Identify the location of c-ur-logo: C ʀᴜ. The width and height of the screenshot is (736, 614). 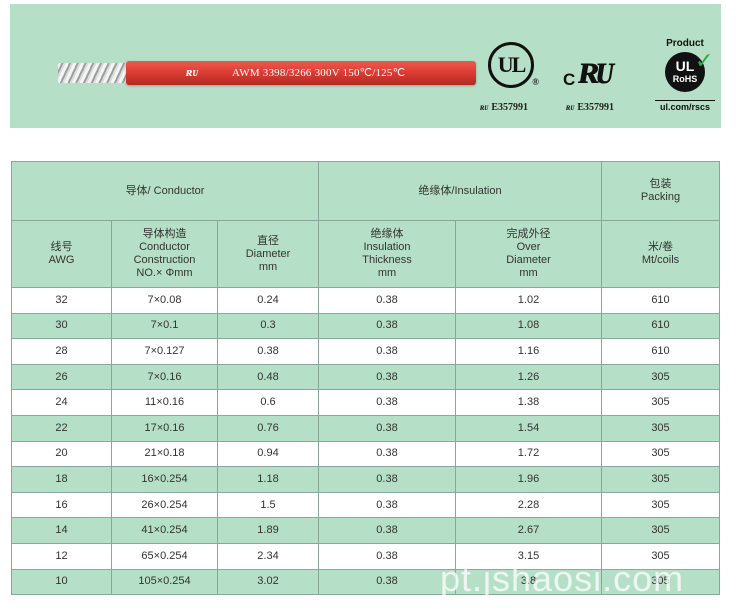
(604, 70).